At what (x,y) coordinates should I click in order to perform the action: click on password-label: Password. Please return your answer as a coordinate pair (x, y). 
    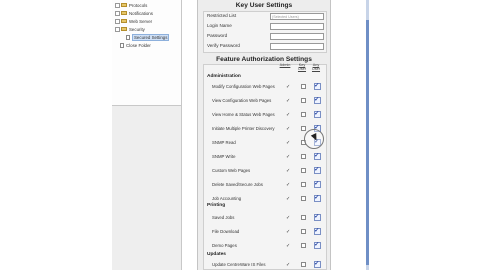
    Looking at the image, I should click on (217, 35).